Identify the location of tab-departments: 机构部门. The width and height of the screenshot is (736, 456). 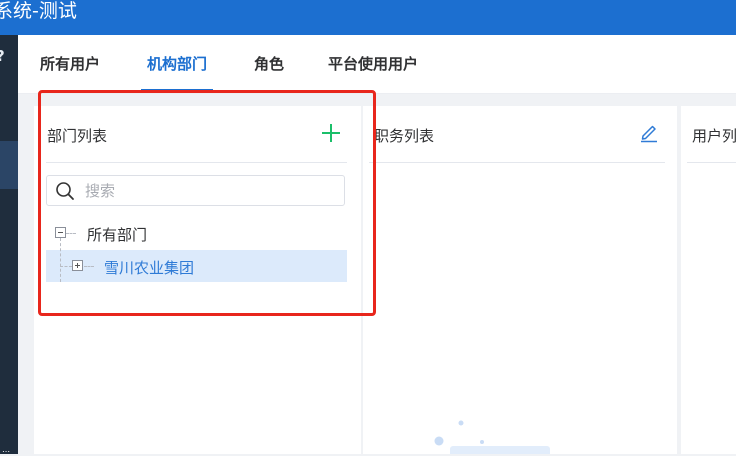
(177, 63).